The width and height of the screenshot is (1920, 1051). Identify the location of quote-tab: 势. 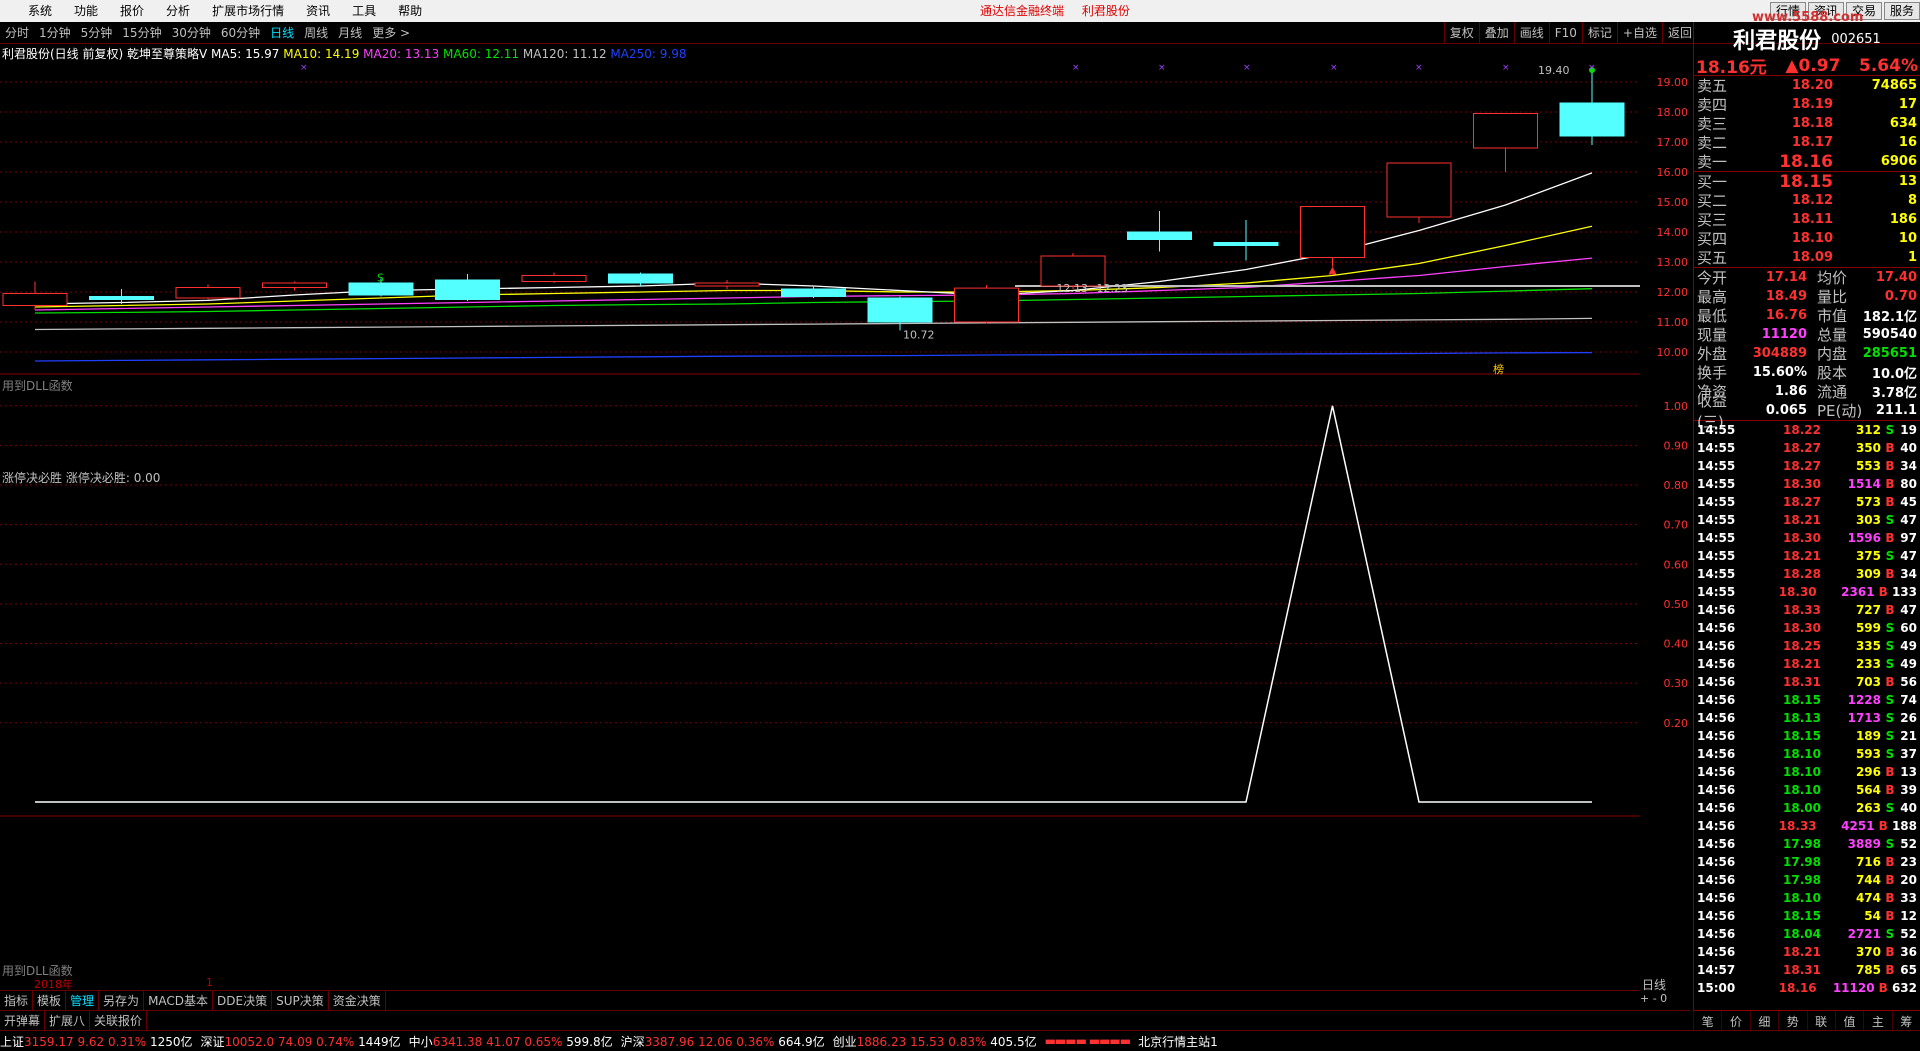
(1792, 1021).